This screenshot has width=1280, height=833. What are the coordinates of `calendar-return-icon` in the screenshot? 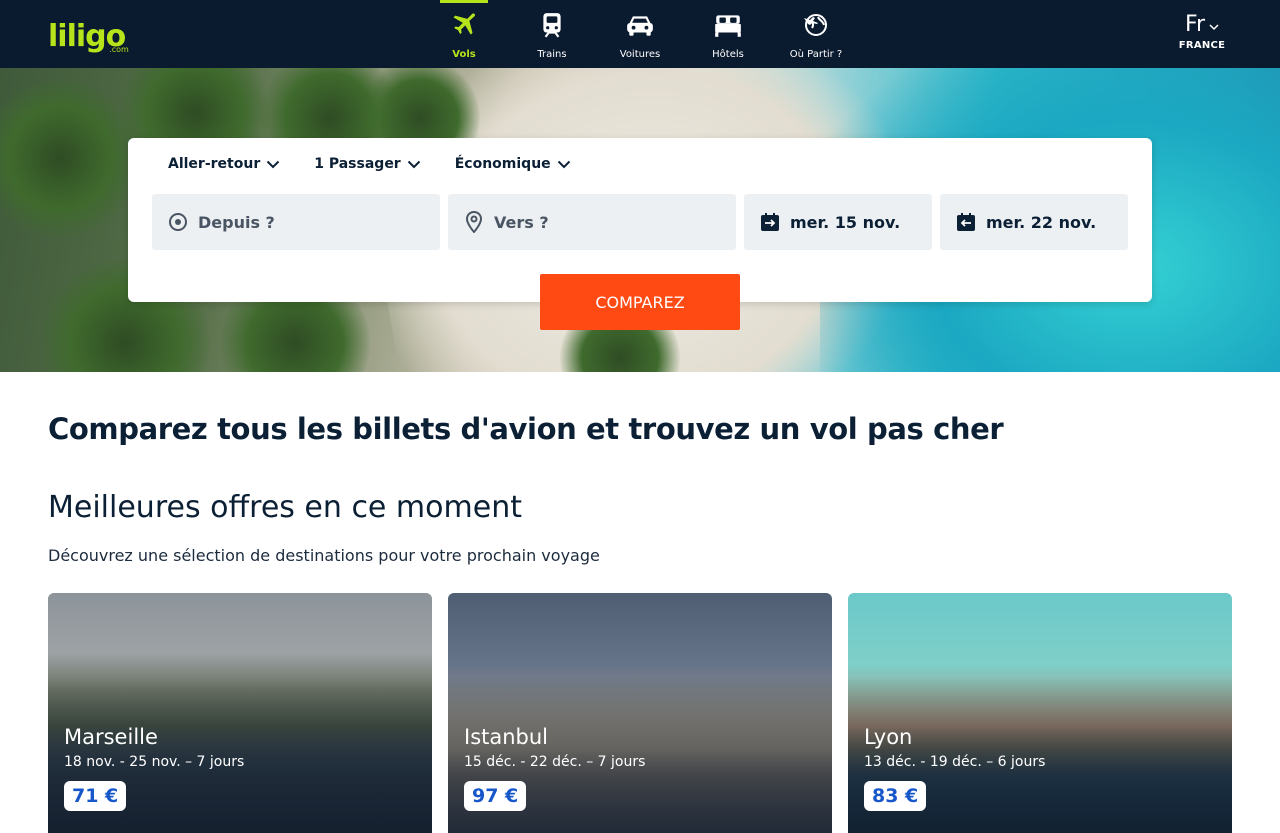 It's located at (966, 222).